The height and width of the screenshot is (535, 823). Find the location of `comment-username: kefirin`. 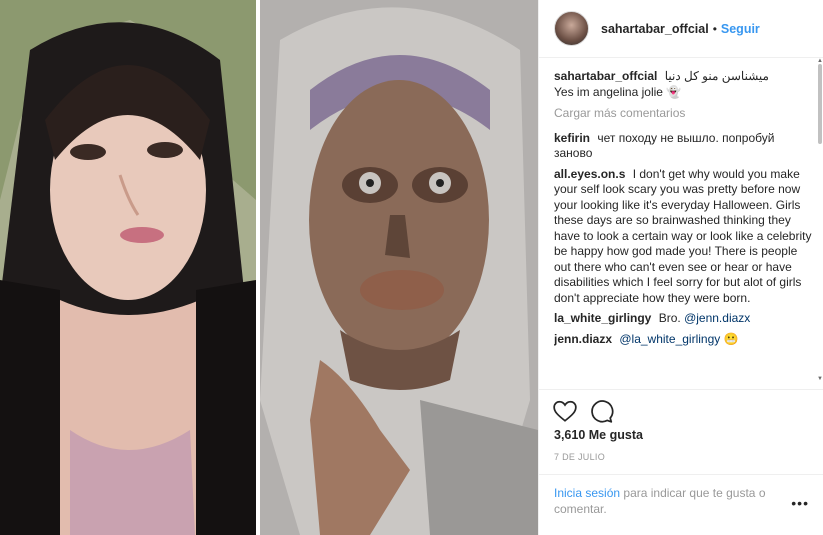

comment-username: kefirin is located at coordinates (572, 138).